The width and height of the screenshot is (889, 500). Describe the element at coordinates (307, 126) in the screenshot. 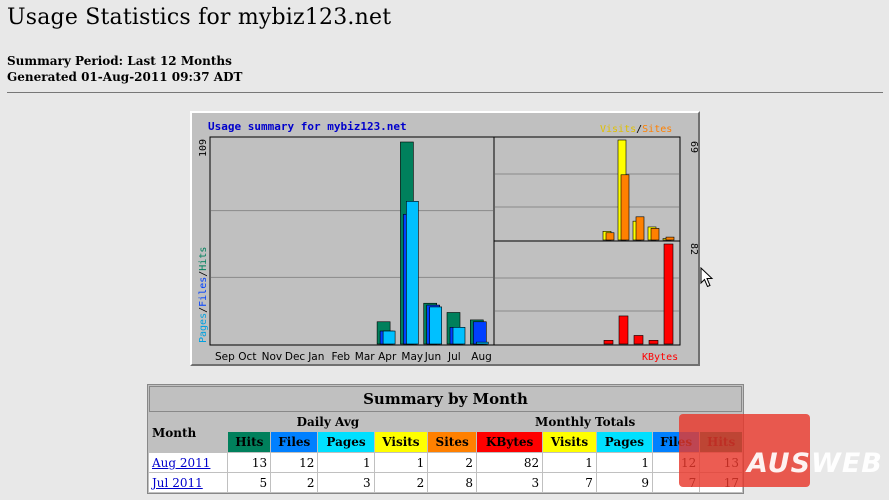

I see `graph-title: Usage summary for mybiz123.net` at that location.